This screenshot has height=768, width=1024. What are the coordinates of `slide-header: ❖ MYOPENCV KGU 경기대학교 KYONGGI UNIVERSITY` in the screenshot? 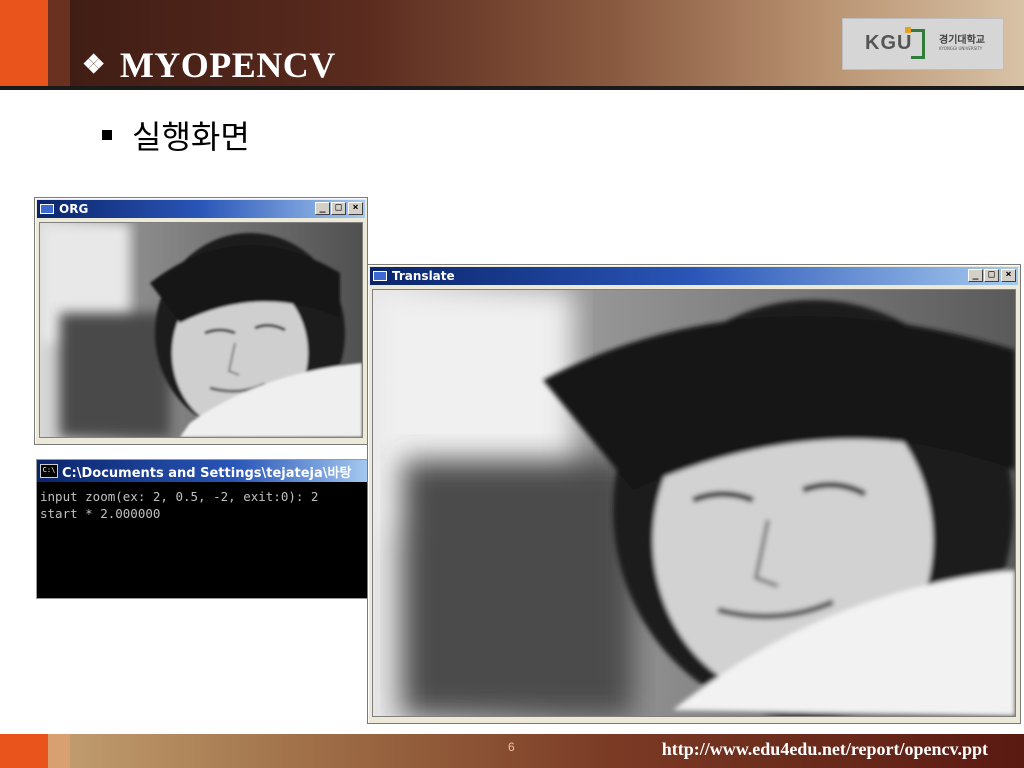 It's located at (512, 44).